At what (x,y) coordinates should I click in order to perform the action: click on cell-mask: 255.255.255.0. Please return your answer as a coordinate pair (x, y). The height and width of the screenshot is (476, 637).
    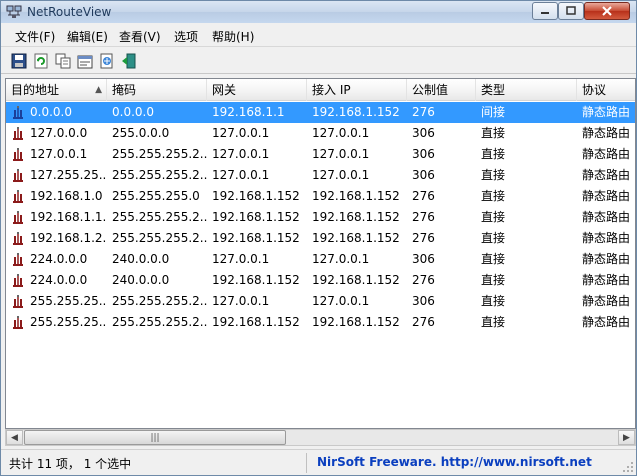
    Looking at the image, I should click on (156, 196).